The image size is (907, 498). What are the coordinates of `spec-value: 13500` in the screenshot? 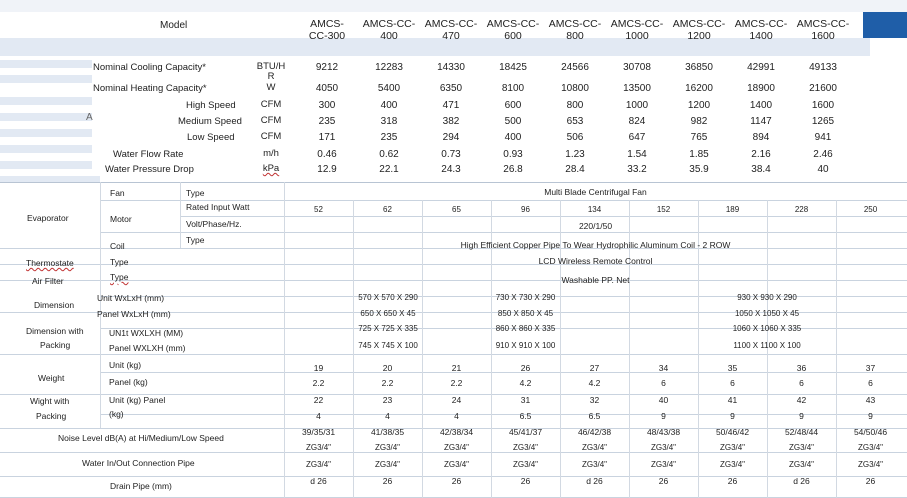 It's located at (637, 88).